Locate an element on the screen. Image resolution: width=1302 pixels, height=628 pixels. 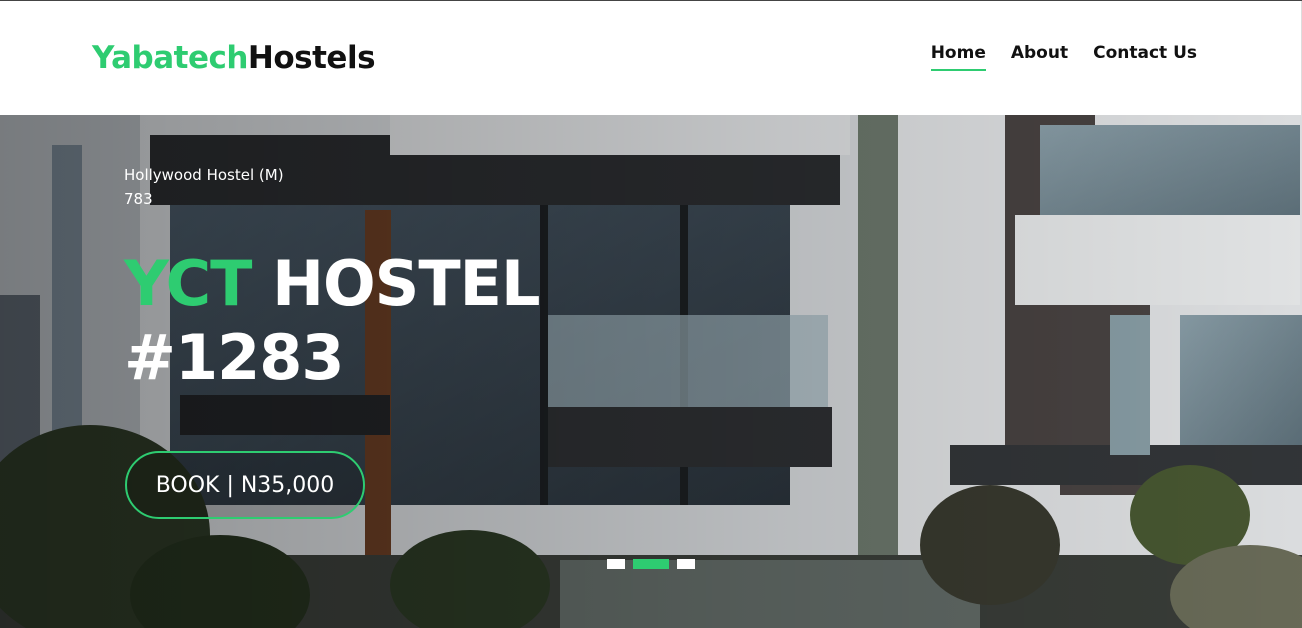
hostel-number: 783 is located at coordinates (138, 199).